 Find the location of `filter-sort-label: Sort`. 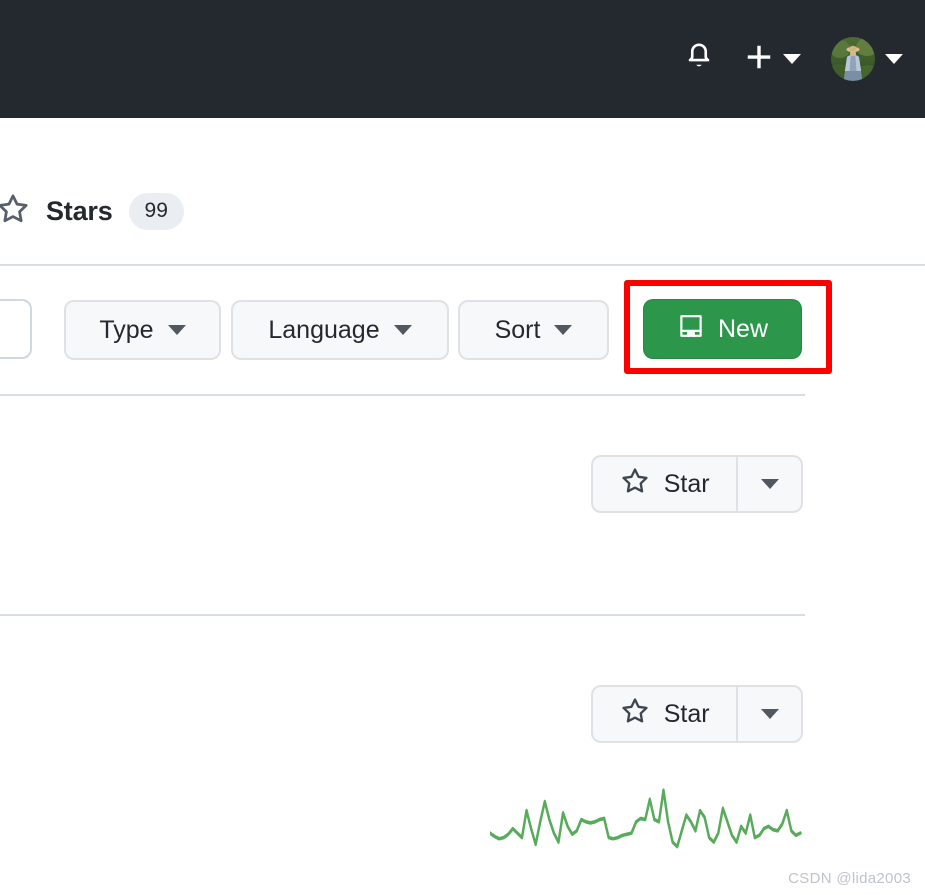

filter-sort-label: Sort is located at coordinates (517, 329).